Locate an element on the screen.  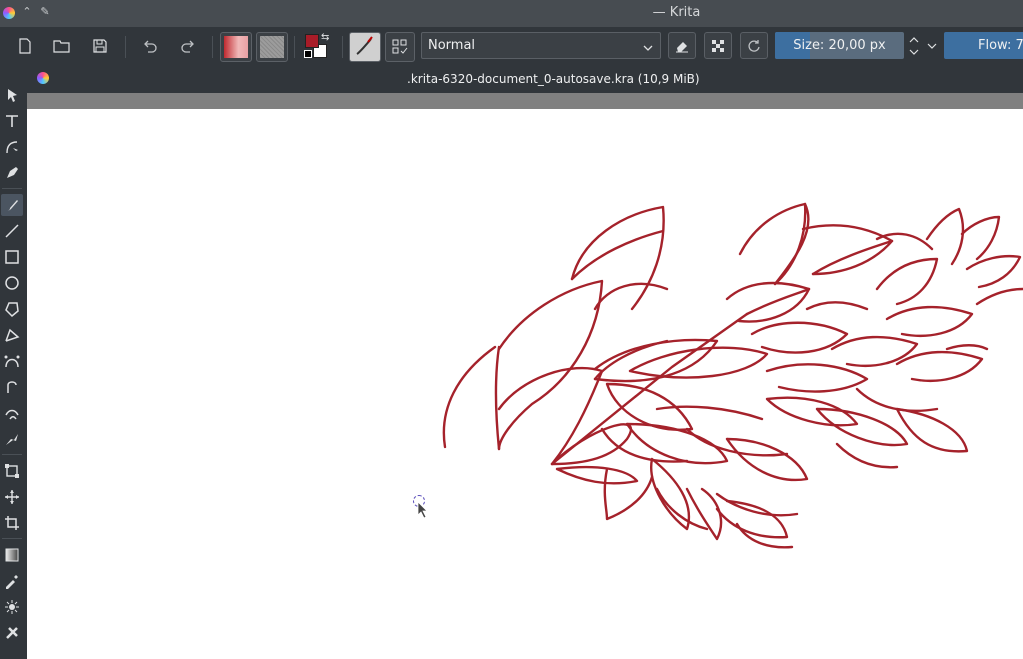
color-picker-tool-icon is located at coordinates (12, 581).